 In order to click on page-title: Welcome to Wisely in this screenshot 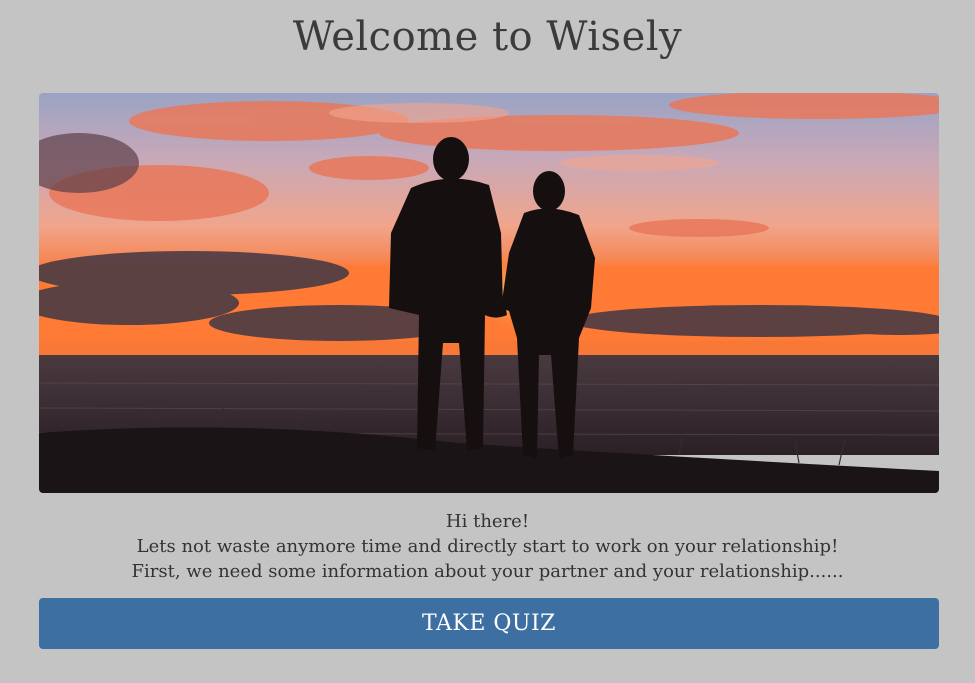, I will do `click(487, 37)`.